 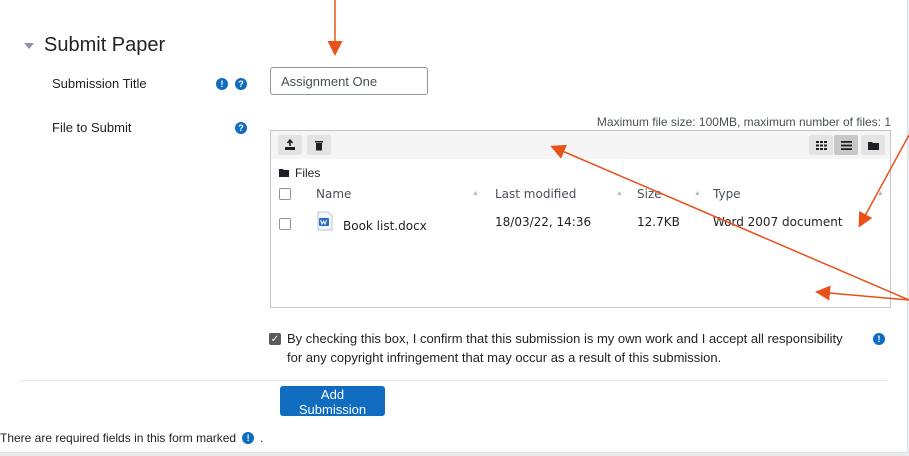 I want to click on breadcrumb-files: Files, so click(x=307, y=173).